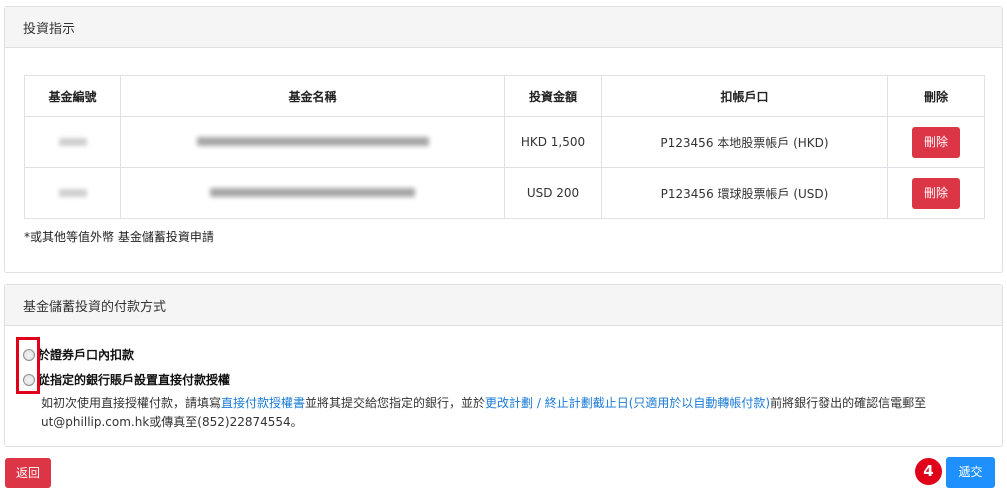 The image size is (1007, 494). What do you see at coordinates (134, 379) in the screenshot?
I see `payment-option-label: 從指定的銀行賬戶設置直接付款授權` at bounding box center [134, 379].